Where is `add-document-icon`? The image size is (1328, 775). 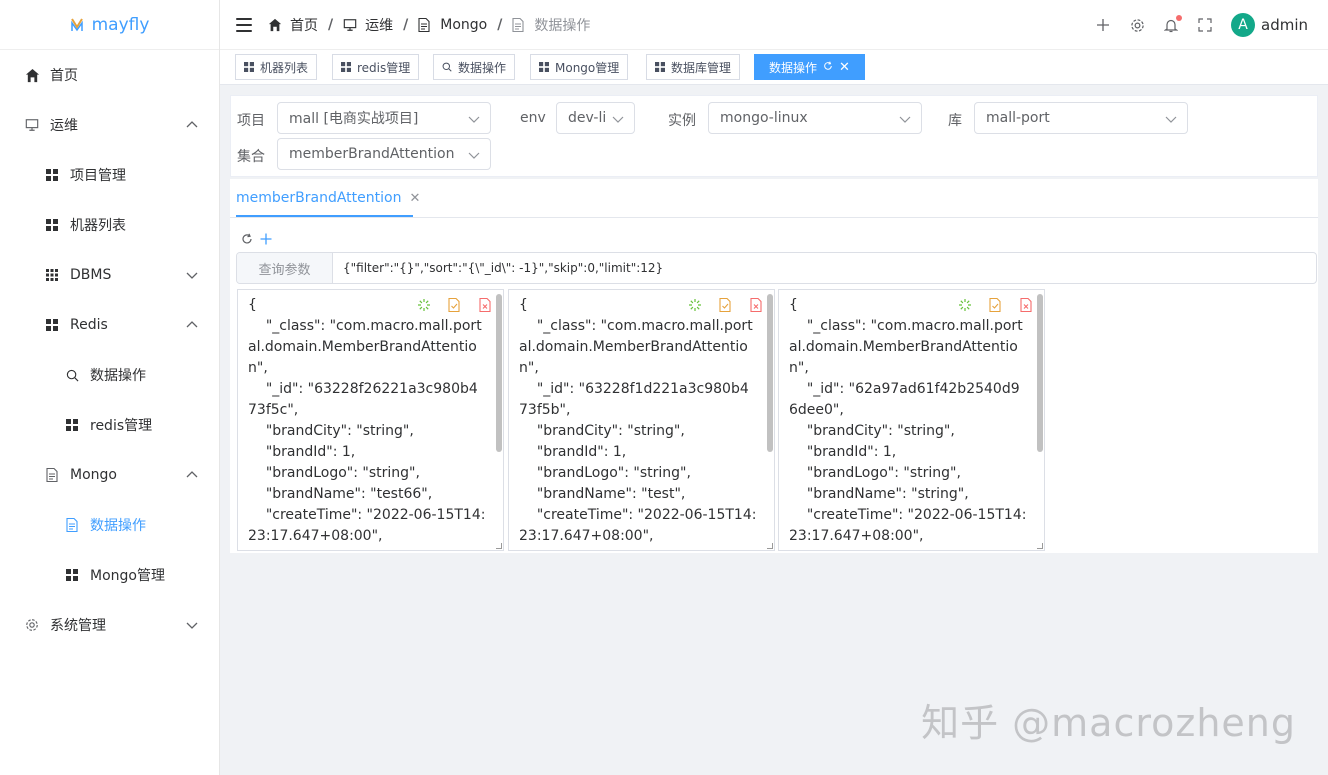
add-document-icon is located at coordinates (267, 240).